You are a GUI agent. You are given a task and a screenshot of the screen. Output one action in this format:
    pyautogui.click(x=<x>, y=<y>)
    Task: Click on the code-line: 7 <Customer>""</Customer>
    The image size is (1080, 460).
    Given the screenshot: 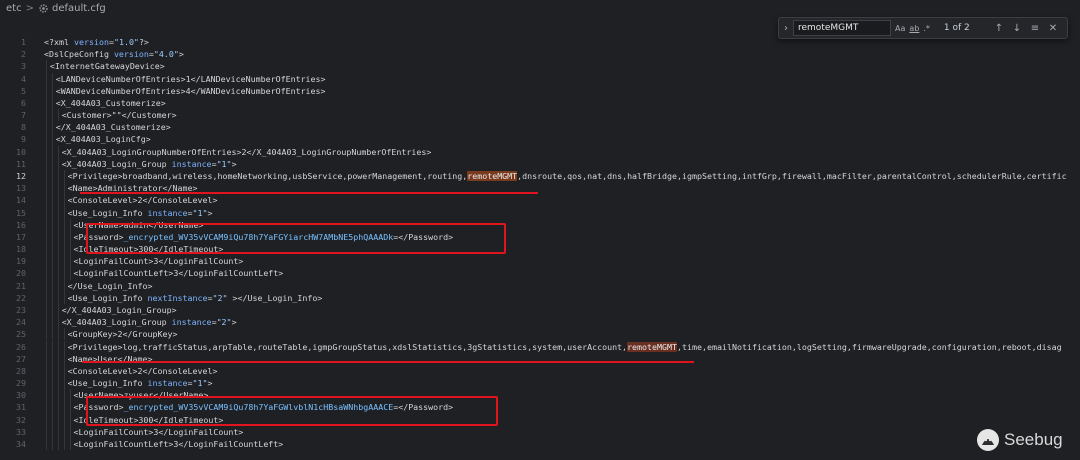 What is the action you would take?
    pyautogui.click(x=540, y=115)
    